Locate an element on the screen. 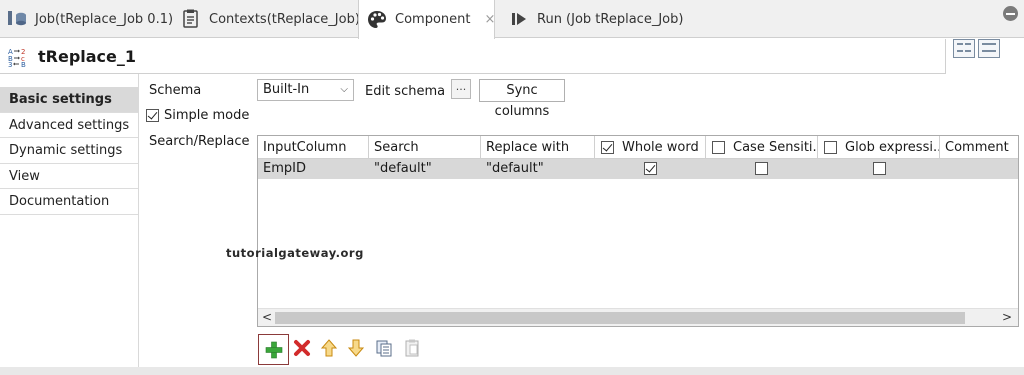 The width and height of the screenshot is (1024, 375). paste-icon is located at coordinates (412, 348).